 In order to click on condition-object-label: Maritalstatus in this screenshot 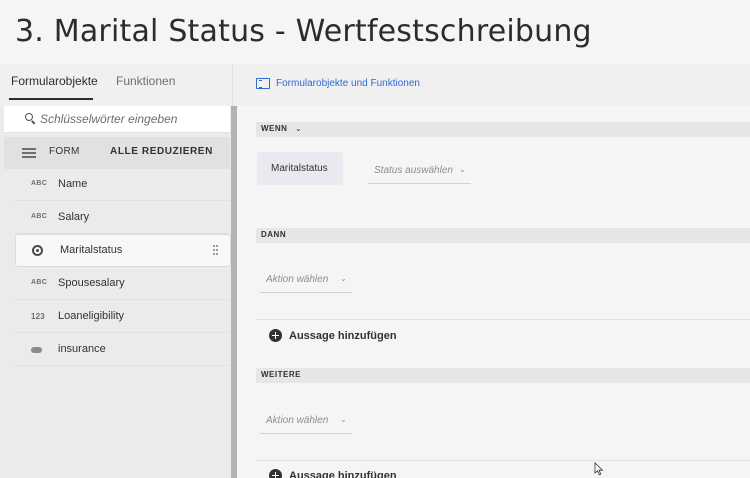, I will do `click(299, 168)`.